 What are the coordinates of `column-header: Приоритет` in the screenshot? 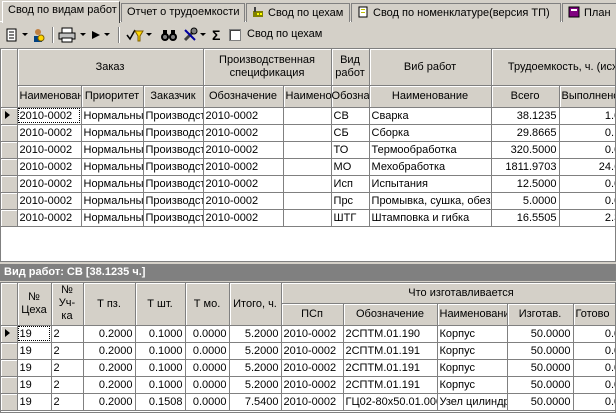 It's located at (112, 96).